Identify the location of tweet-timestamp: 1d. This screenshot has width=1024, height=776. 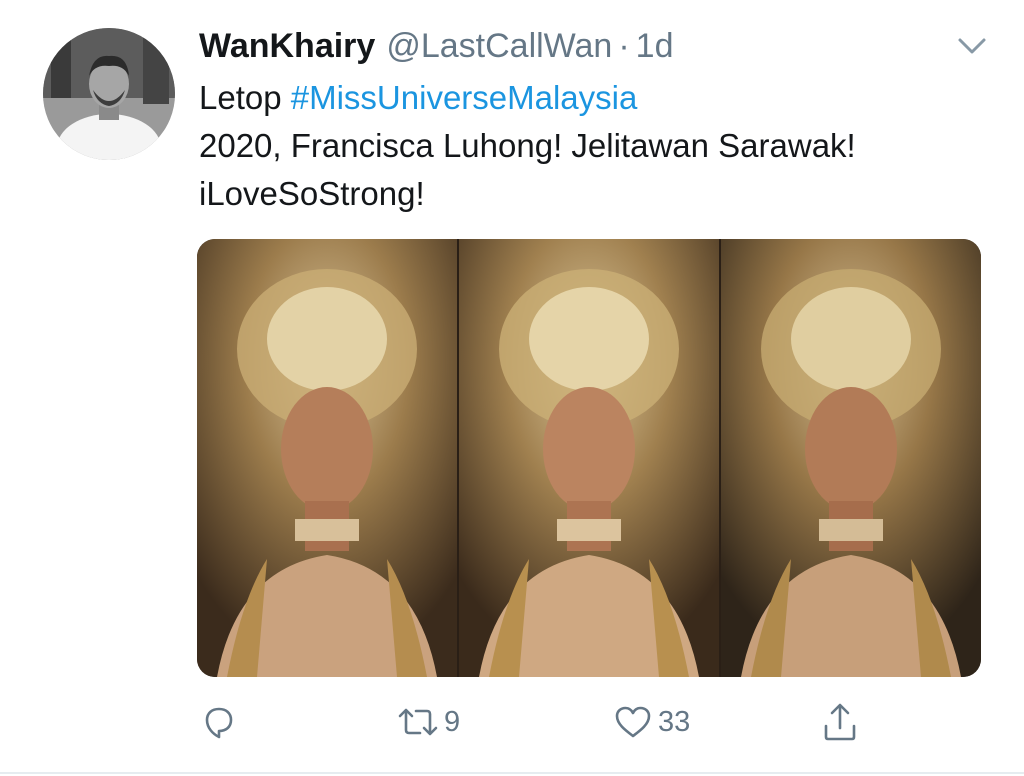
(655, 46).